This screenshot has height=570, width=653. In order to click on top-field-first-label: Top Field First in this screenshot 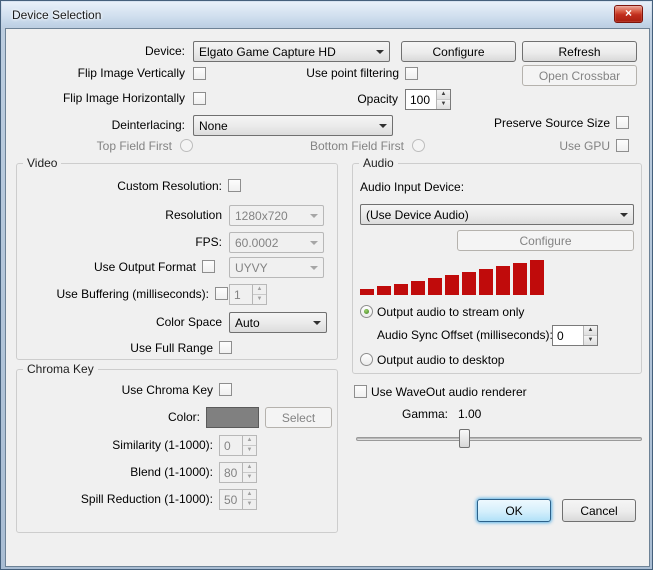, I will do `click(134, 146)`.